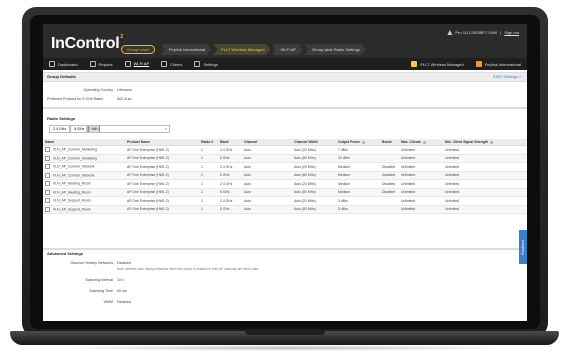 Image resolution: width=569 pixels, height=354 pixels. Describe the element at coordinates (122, 291) in the screenshot. I see `scan-time-value: 60 ms` at that location.